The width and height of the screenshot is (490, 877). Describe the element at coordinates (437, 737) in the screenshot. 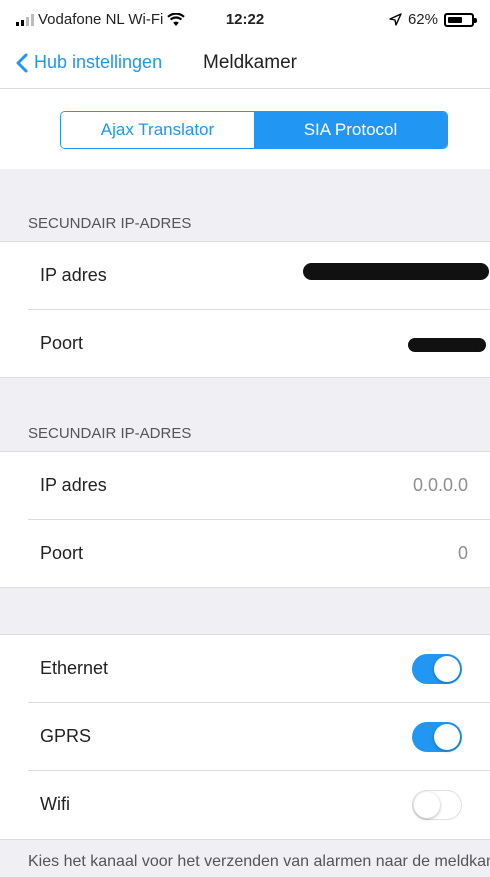

I see `gprs-toggle` at that location.